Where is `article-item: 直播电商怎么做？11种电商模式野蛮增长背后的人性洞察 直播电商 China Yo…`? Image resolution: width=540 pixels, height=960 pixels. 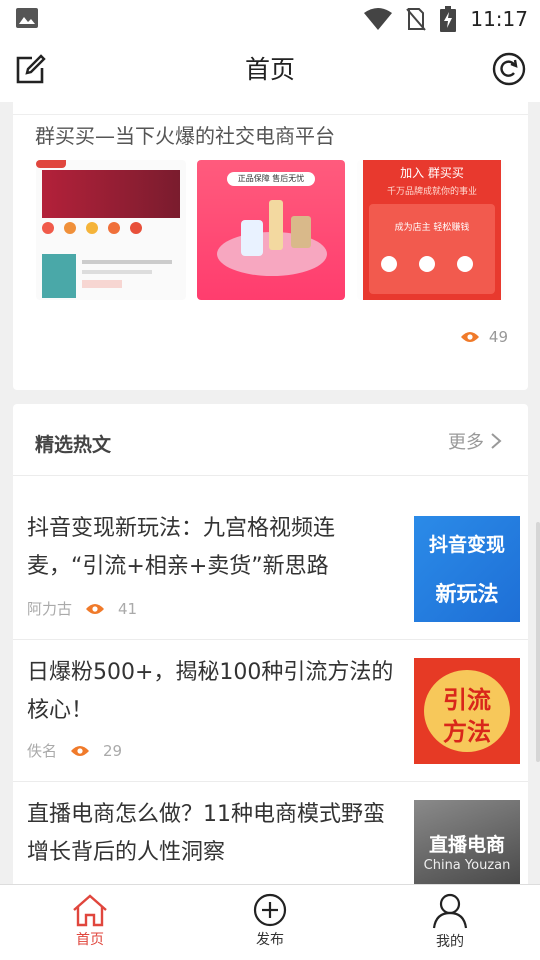
article-item: 直播电商怎么做？11种电商模式野蛮增长背后的人性洞察 直播电商 China Yo… is located at coordinates (270, 833).